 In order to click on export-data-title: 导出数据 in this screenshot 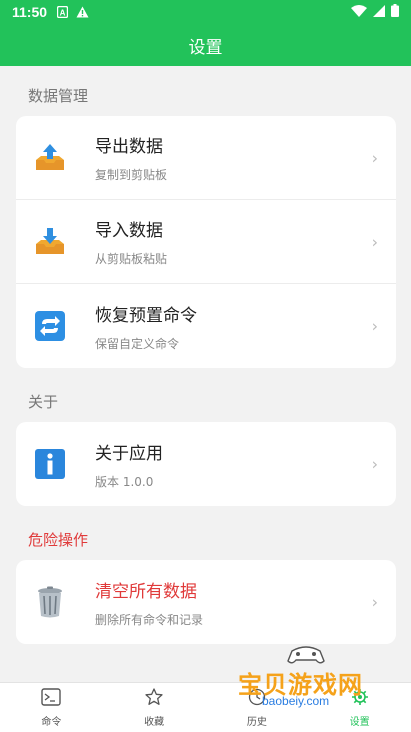, I will do `click(129, 147)`.